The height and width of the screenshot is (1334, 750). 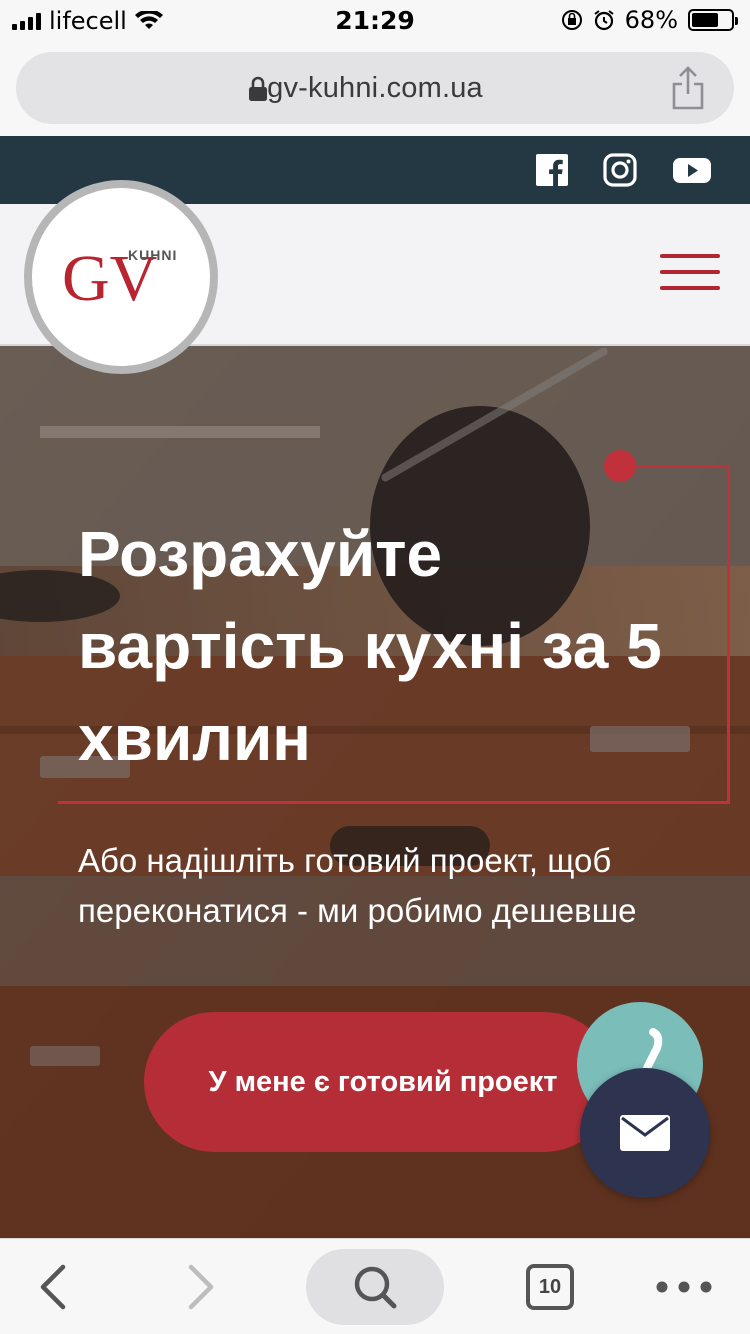 What do you see at coordinates (620, 170) in the screenshot?
I see `instagram-icon` at bounding box center [620, 170].